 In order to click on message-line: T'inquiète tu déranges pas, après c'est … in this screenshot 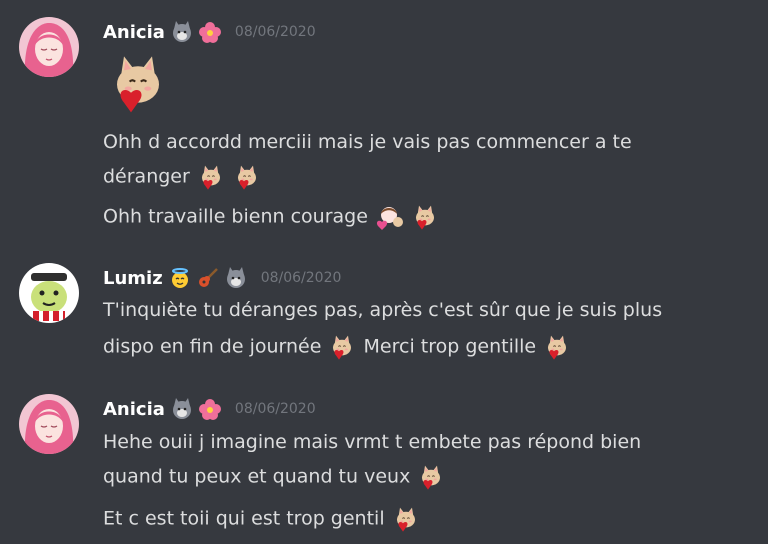, I will do `click(383, 310)`.